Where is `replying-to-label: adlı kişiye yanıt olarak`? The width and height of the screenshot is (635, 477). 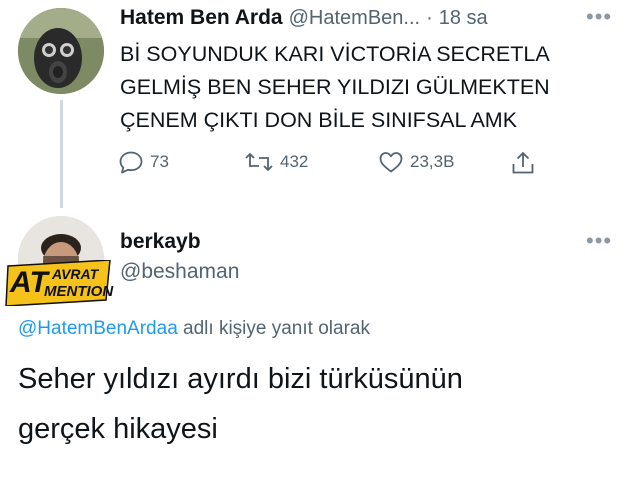 replying-to-label: adlı kişiye yanıt olarak is located at coordinates (273, 328).